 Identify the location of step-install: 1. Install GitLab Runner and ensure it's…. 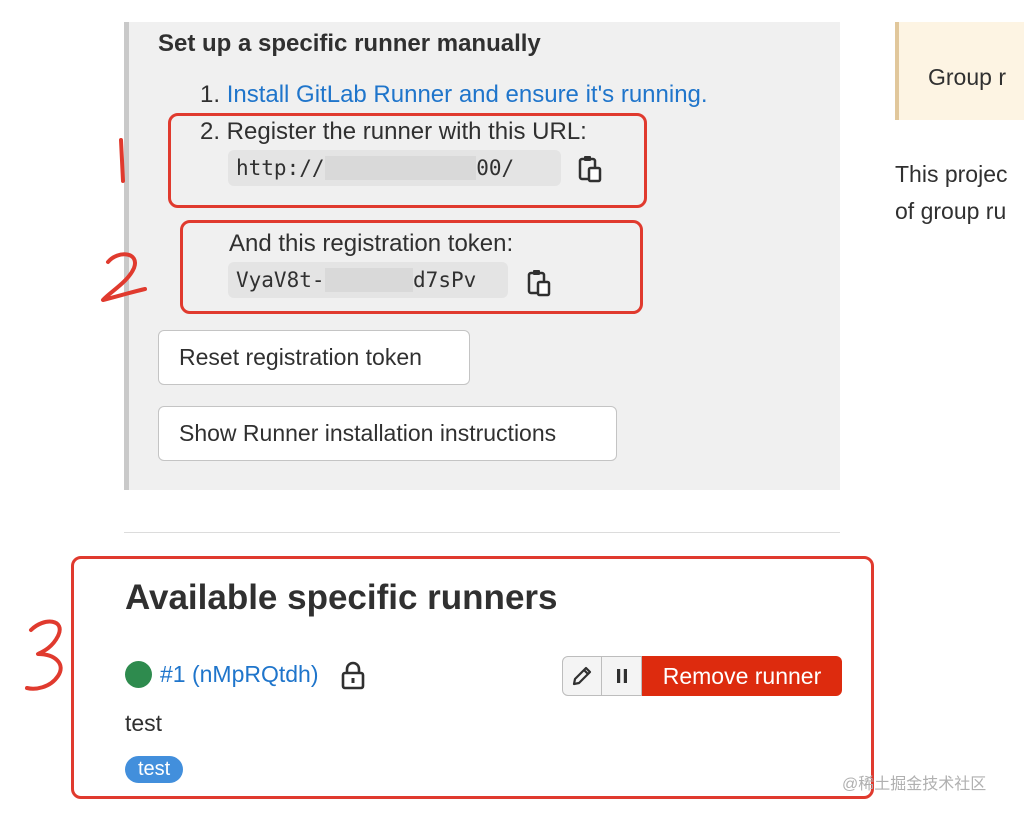
(454, 95).